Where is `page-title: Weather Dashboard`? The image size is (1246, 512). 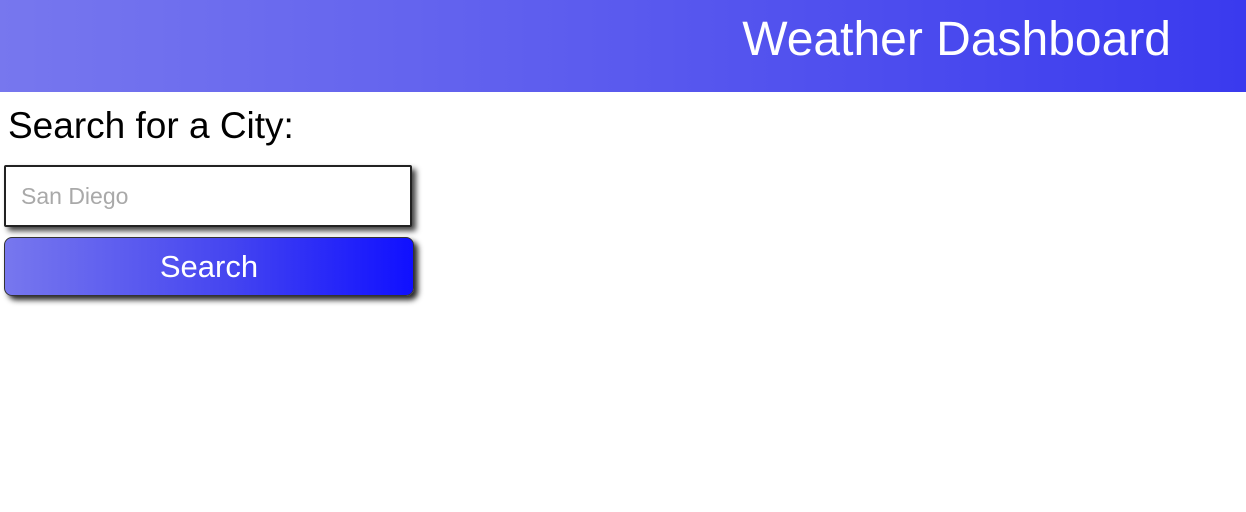
page-title: Weather Dashboard is located at coordinates (956, 39).